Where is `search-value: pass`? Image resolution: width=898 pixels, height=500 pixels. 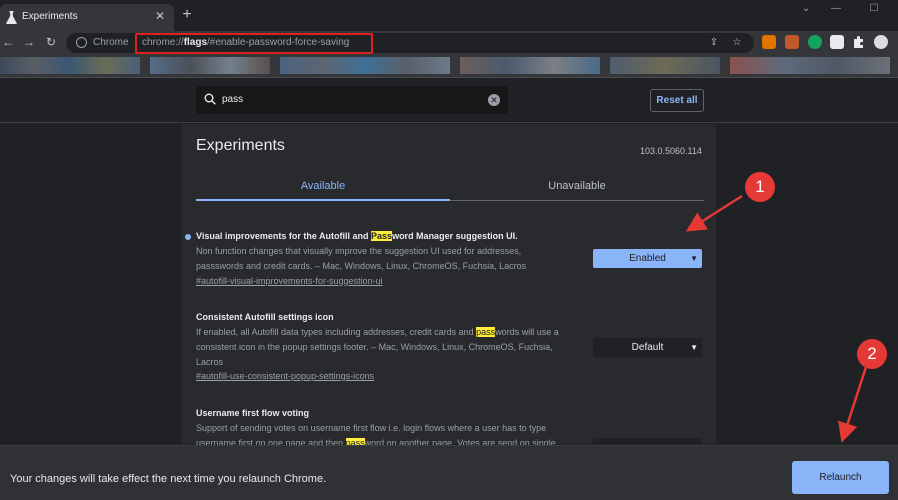 search-value: pass is located at coordinates (233, 99).